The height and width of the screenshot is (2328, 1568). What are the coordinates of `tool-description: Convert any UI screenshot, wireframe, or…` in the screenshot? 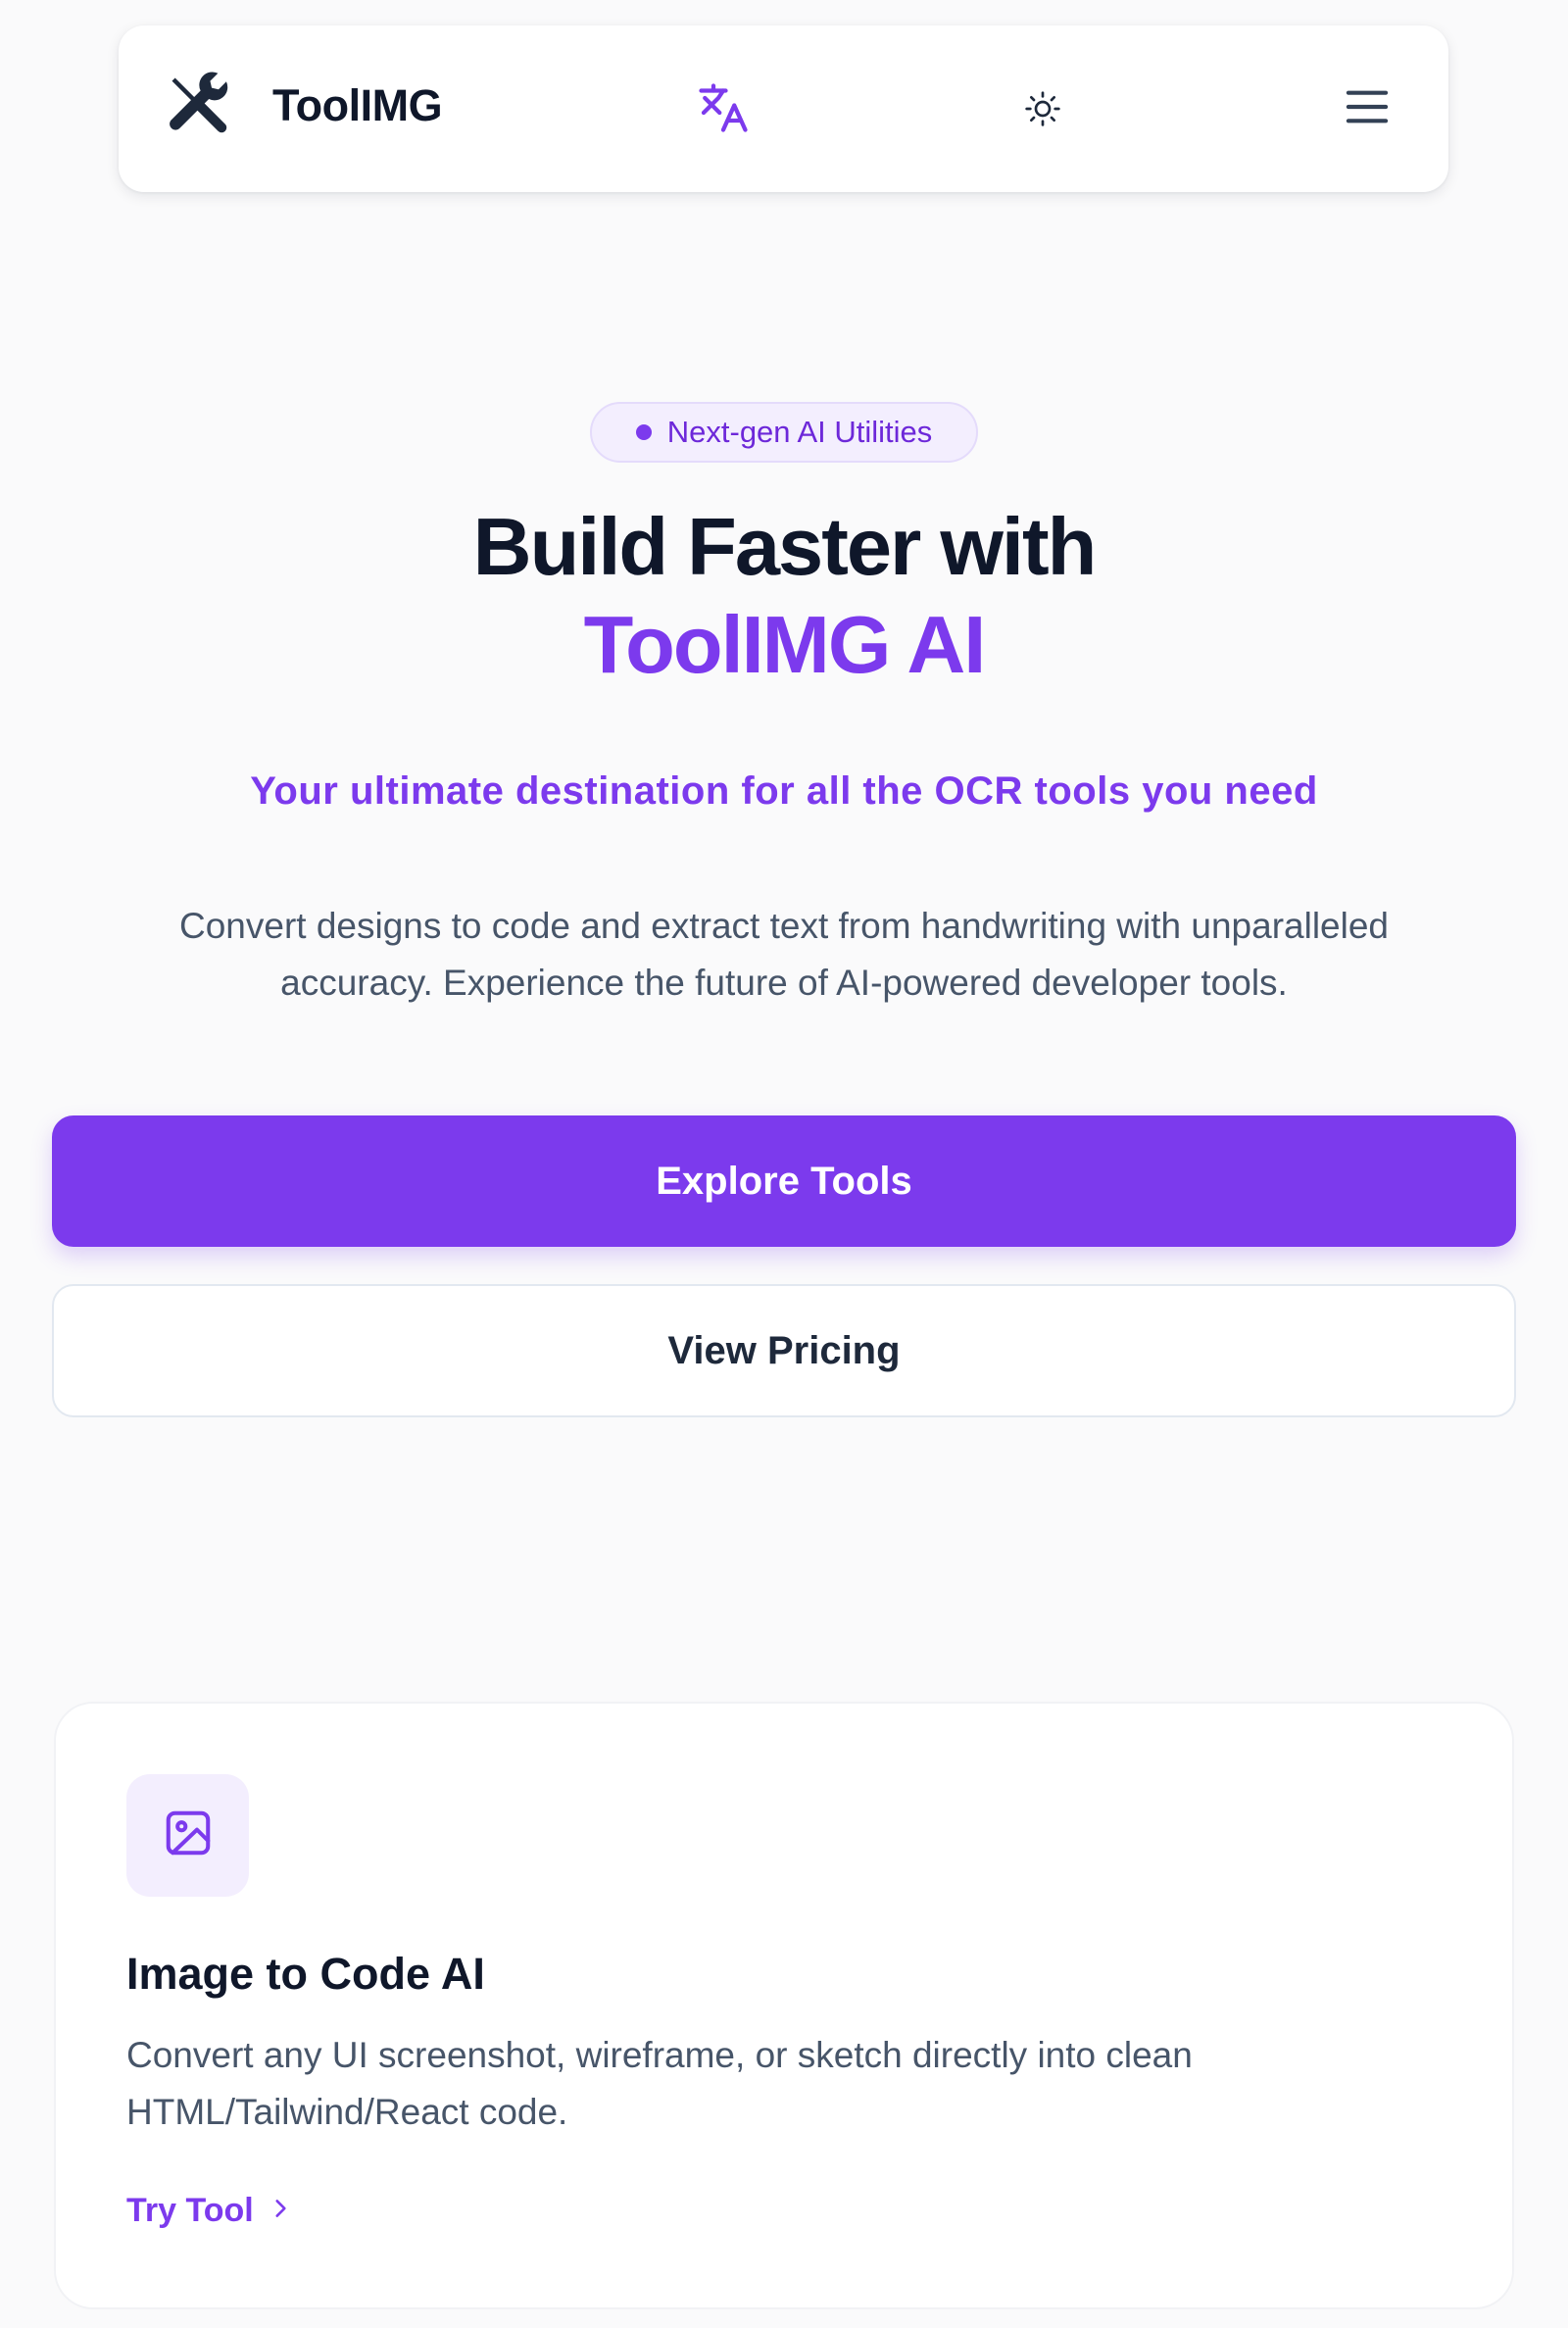 It's located at (659, 2083).